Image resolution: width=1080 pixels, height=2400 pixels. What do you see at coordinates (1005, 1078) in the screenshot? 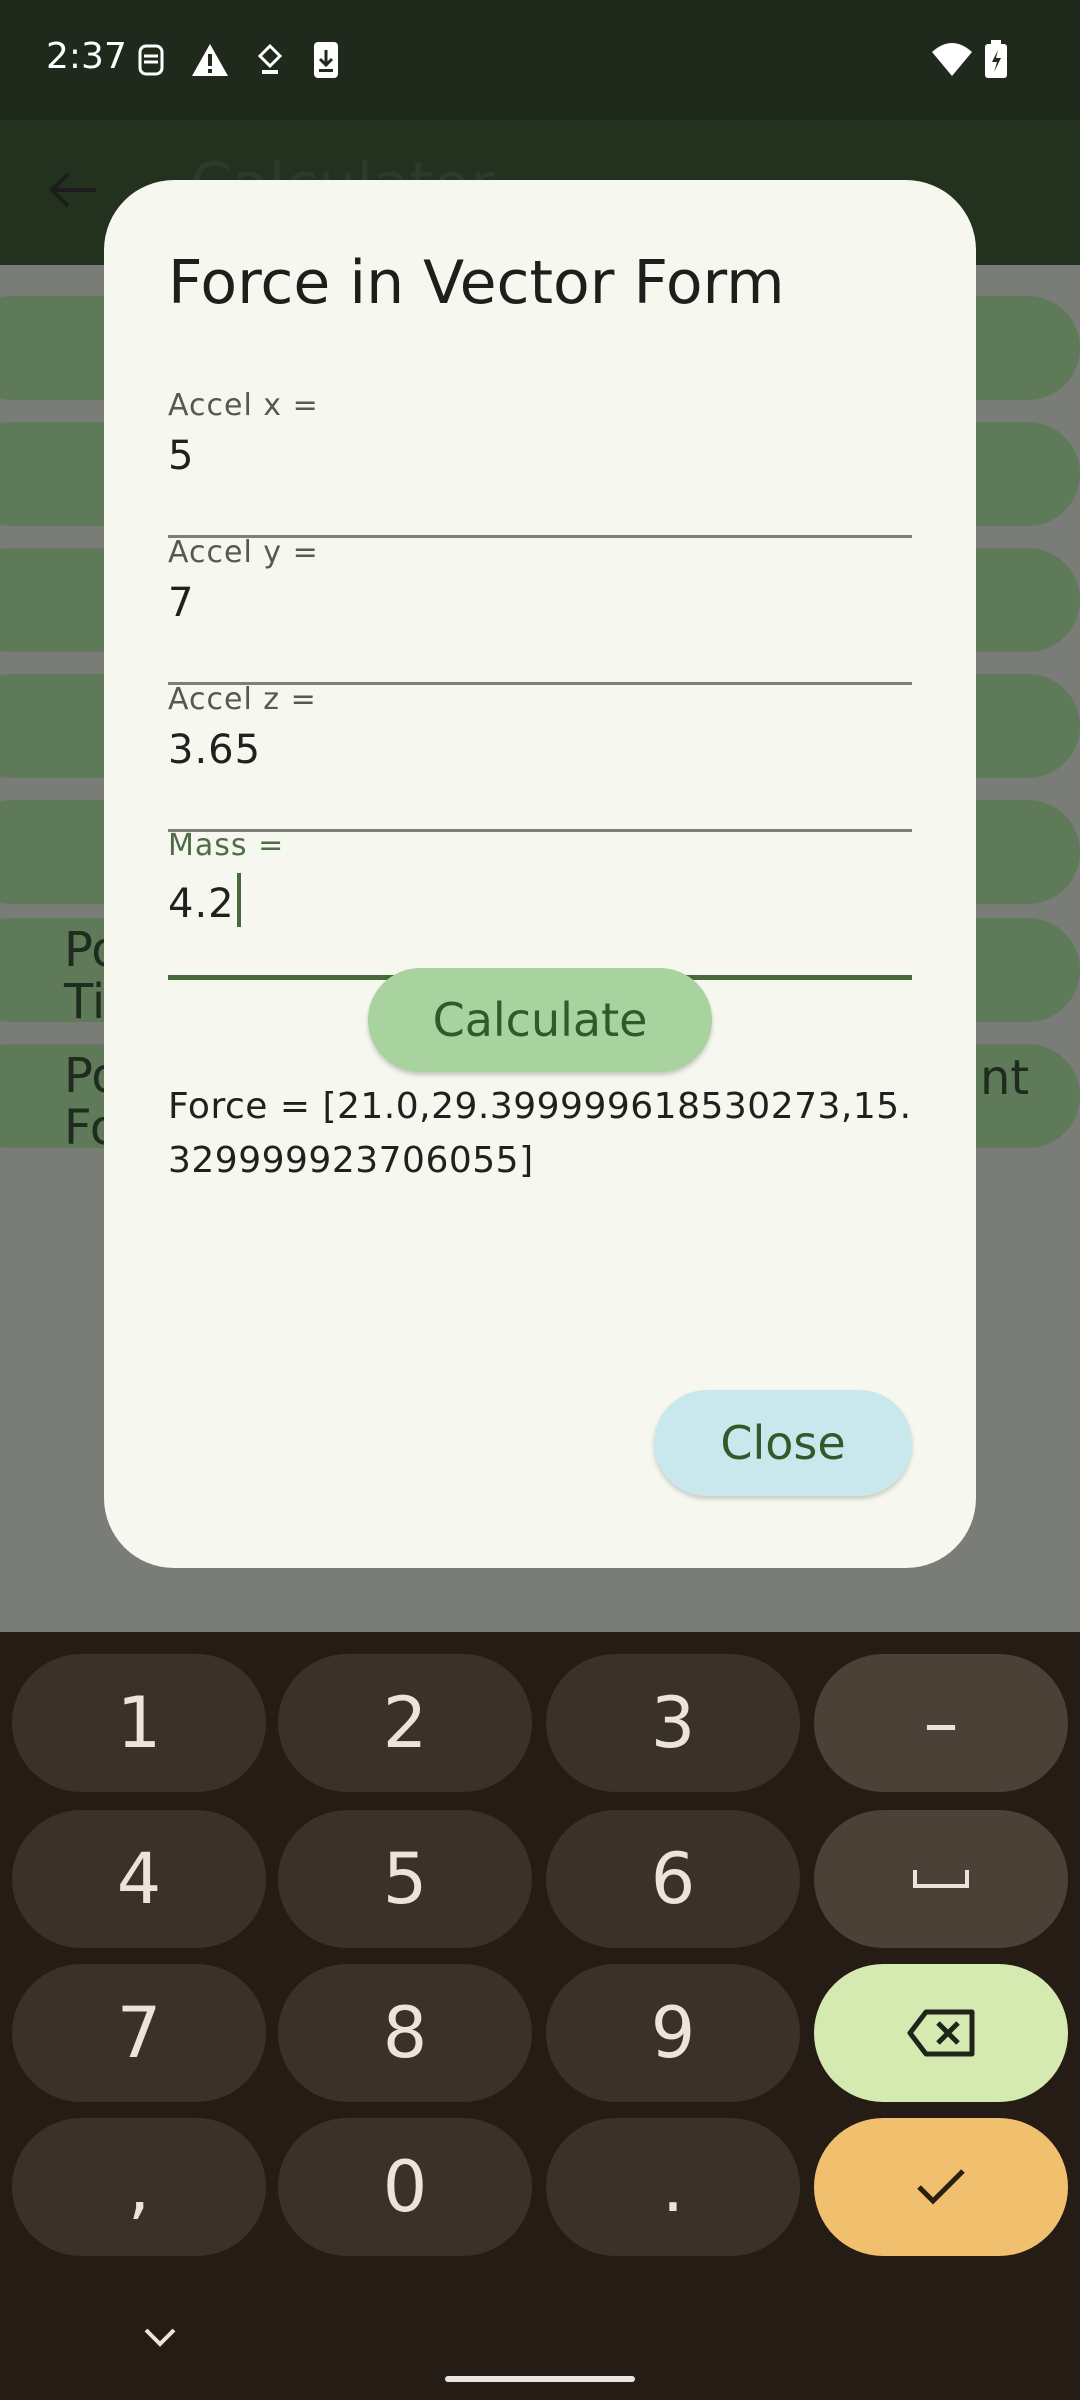
I see `background-item-text: nt` at bounding box center [1005, 1078].